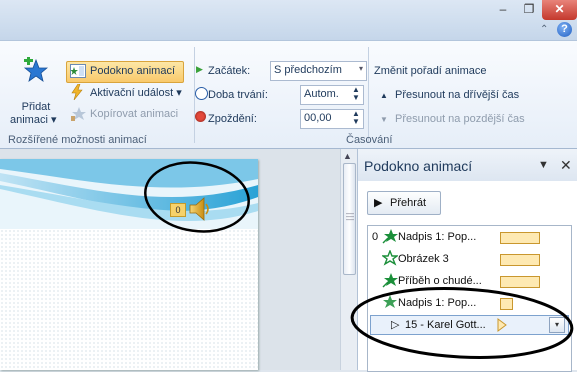 The height and width of the screenshot is (372, 577). I want to click on group-label-advanced: Rozšířené možnosti animací, so click(77, 140).